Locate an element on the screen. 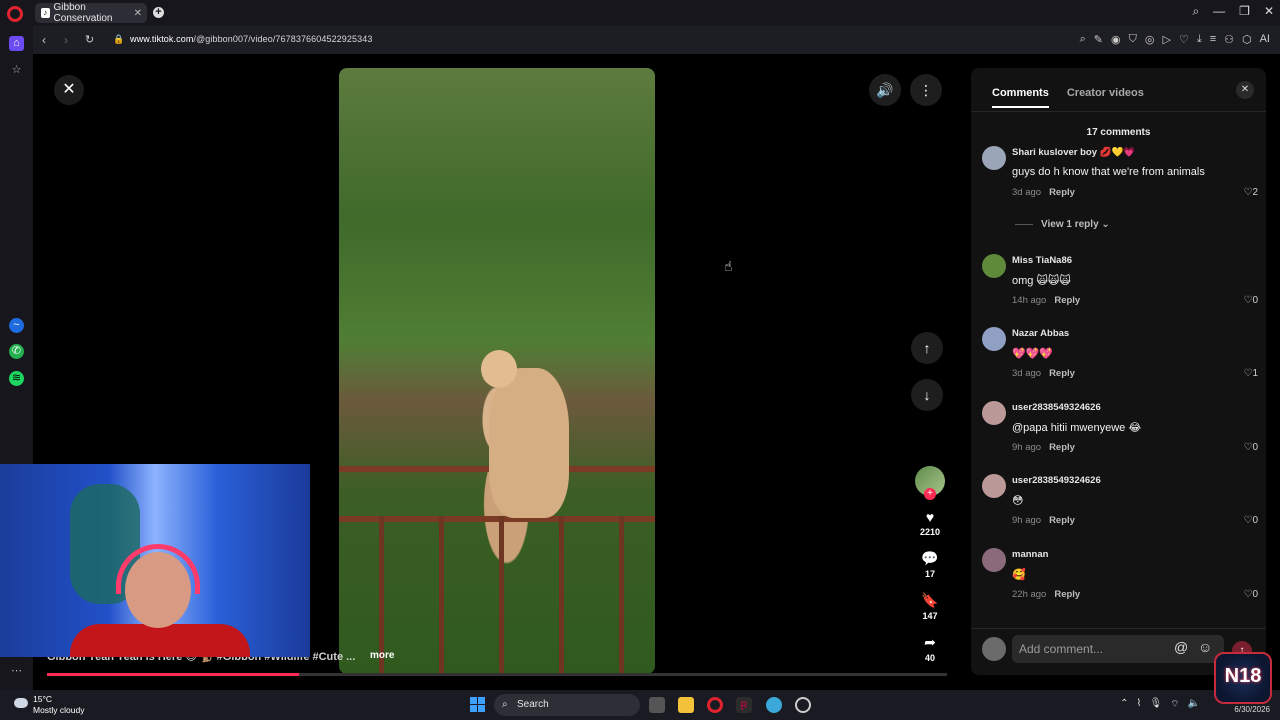 Image resolution: width=1280 pixels, height=720 pixels. profile-icon: ⚇ is located at coordinates (1229, 39).